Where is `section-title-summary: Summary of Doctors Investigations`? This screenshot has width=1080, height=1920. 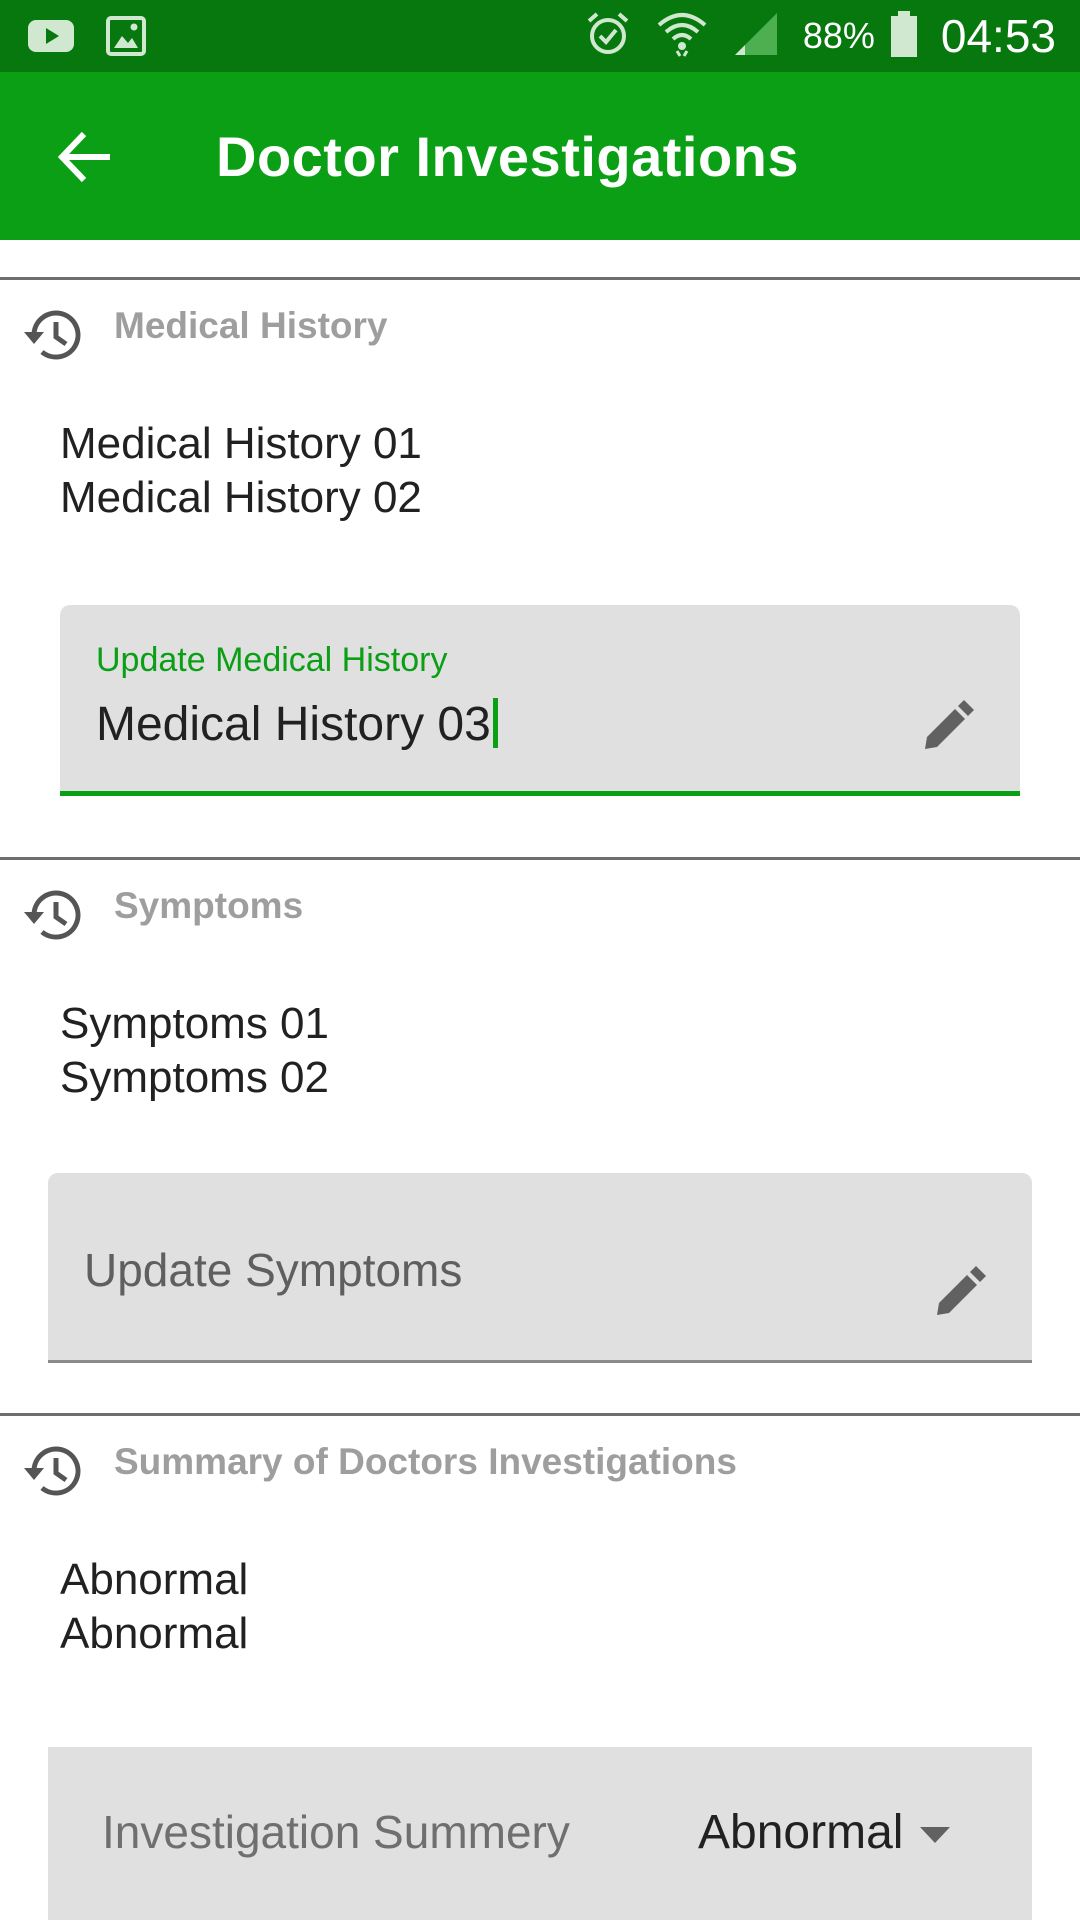 section-title-summary: Summary of Doctors Investigations is located at coordinates (425, 1461).